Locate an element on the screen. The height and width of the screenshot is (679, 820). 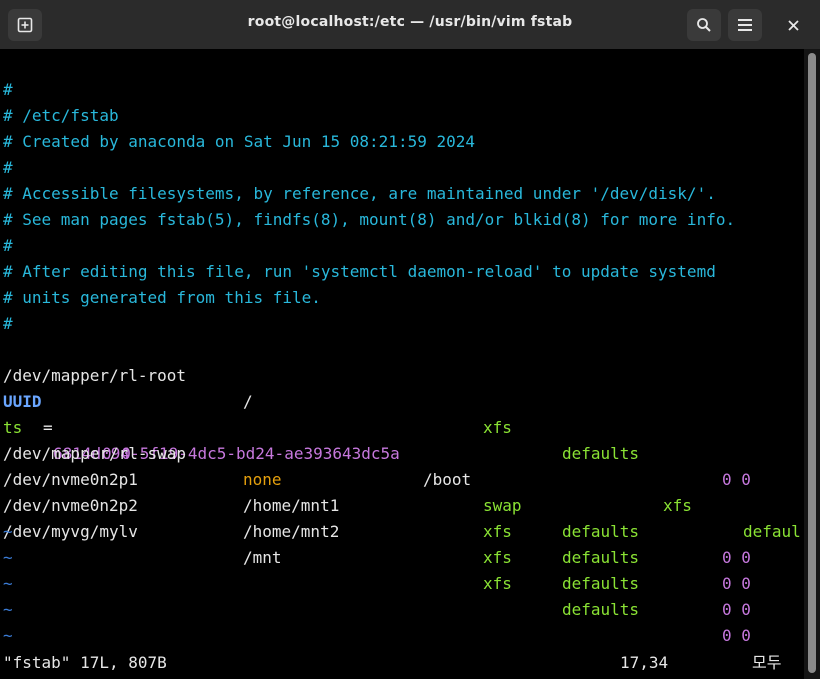
menu-button is located at coordinates (745, 25).